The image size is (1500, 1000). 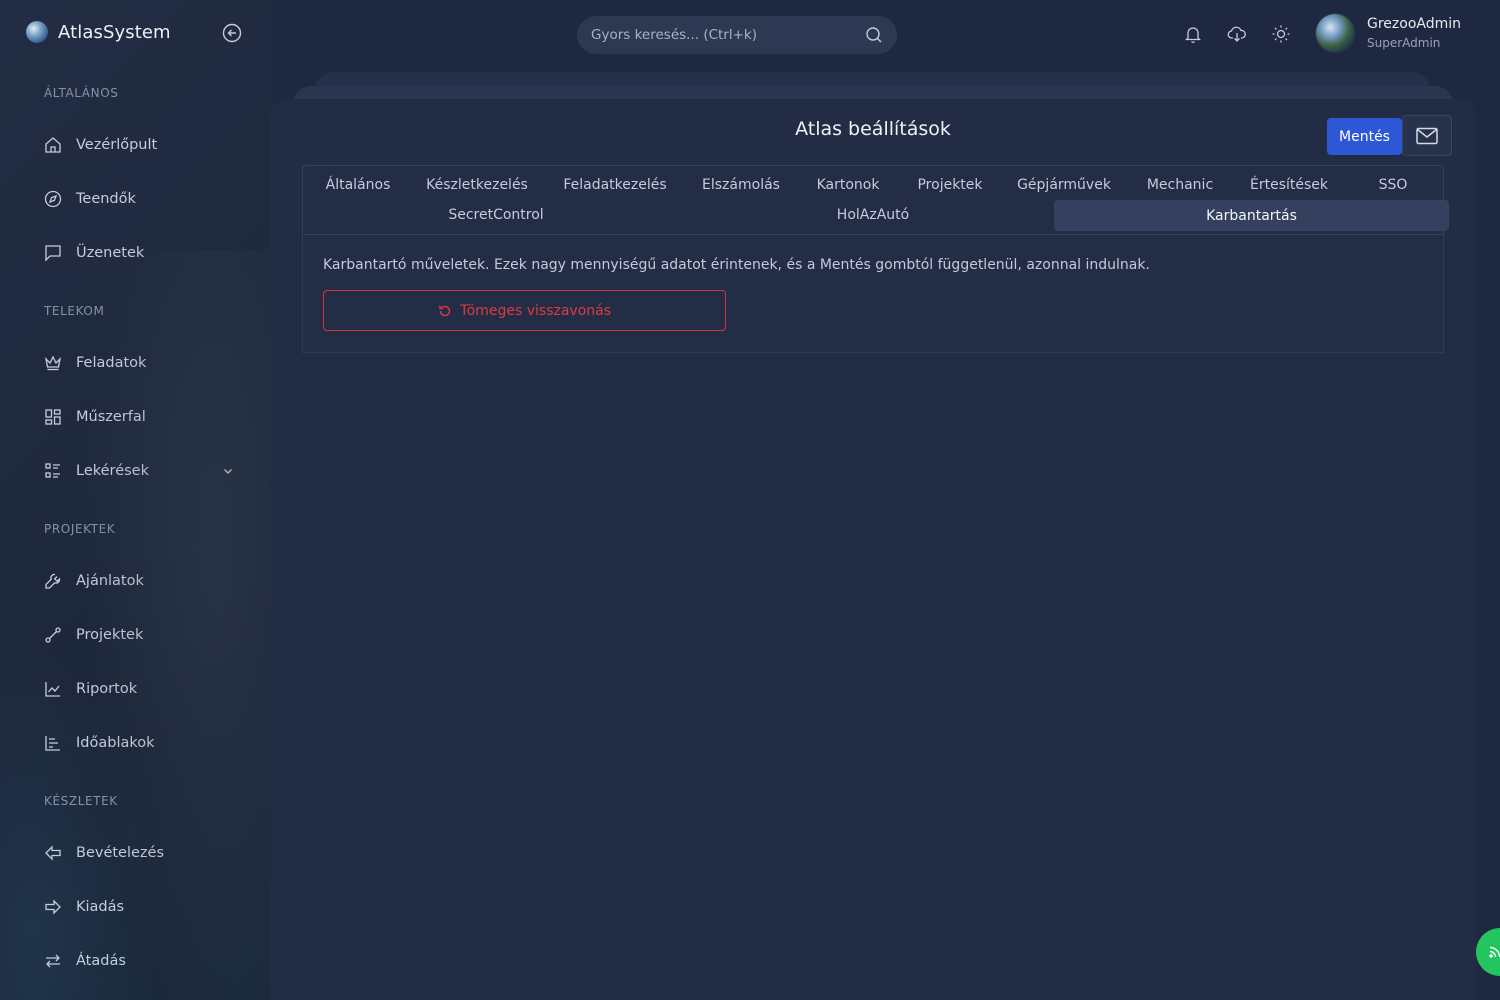 What do you see at coordinates (848, 185) in the screenshot?
I see `tab-kartonok: Kartonok` at bounding box center [848, 185].